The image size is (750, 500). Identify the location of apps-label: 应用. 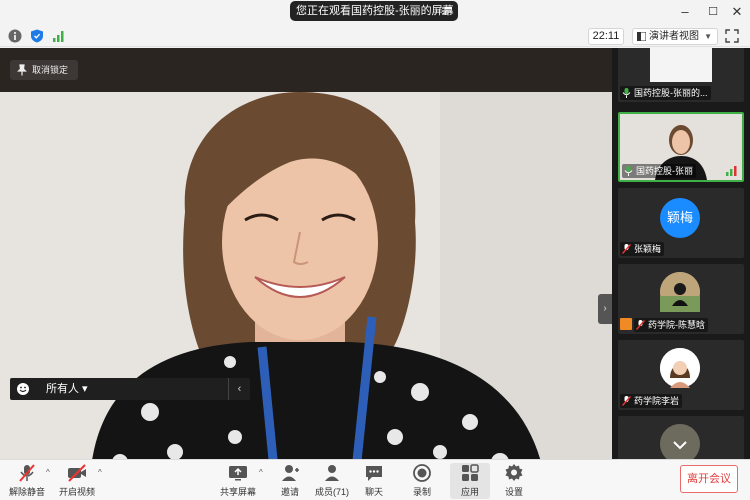
(469, 492).